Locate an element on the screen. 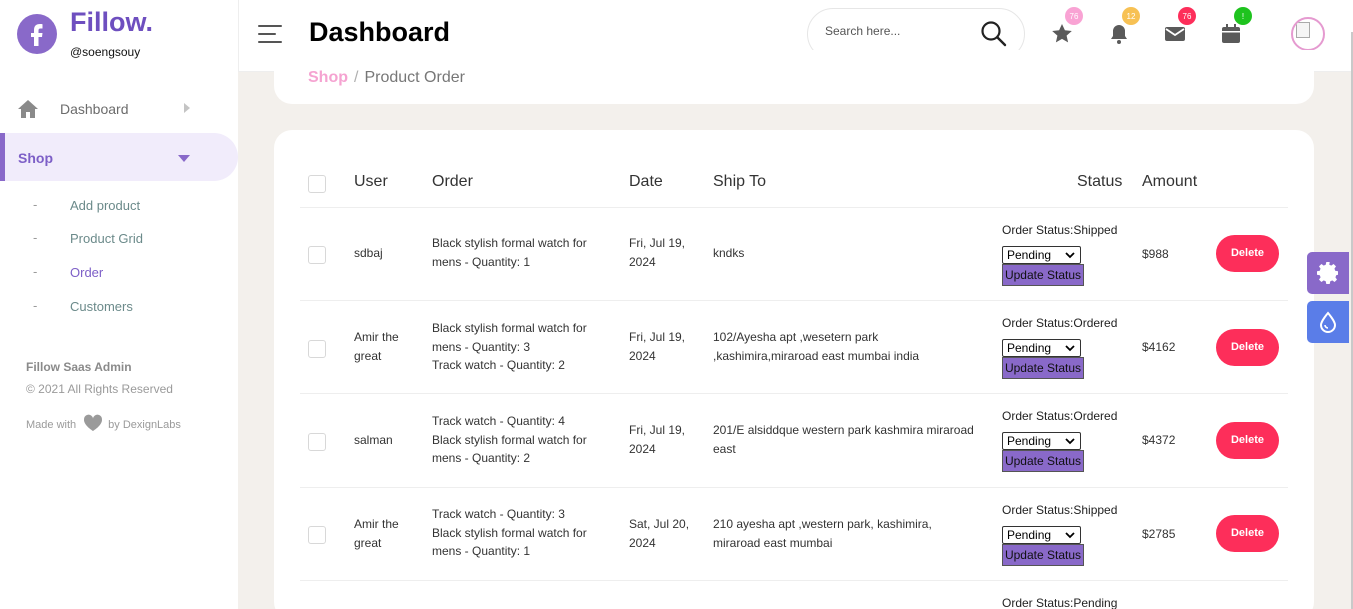 This screenshot has width=1353, height=609. home-icon is located at coordinates (28, 111).